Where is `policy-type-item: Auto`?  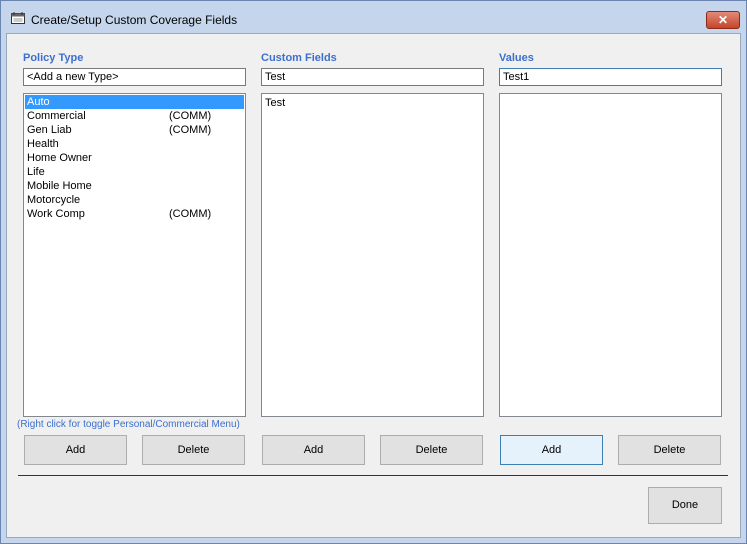
policy-type-item: Auto is located at coordinates (134, 102).